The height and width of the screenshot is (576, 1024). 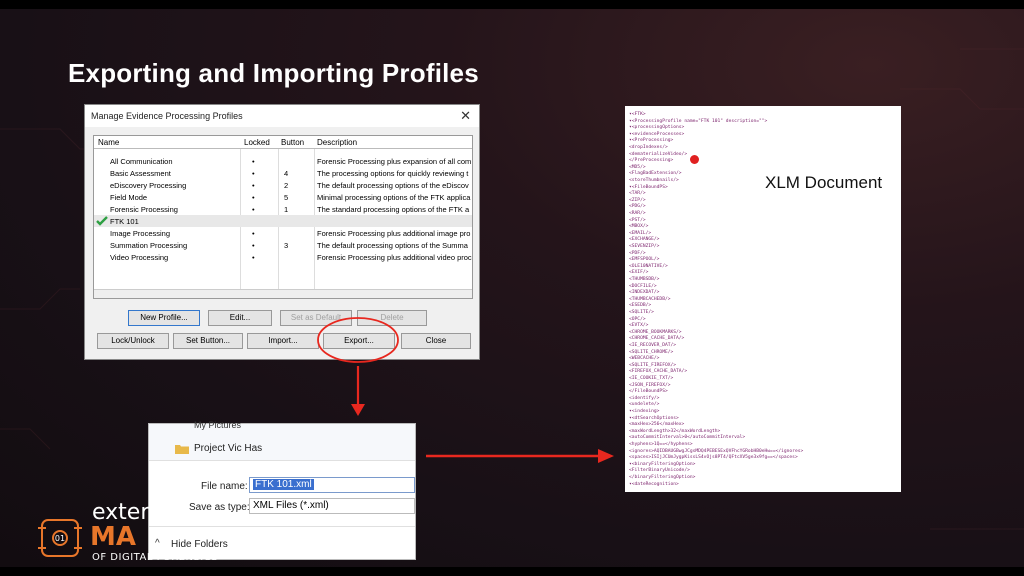 I want to click on horizontal-scrollbar, so click(x=283, y=293).